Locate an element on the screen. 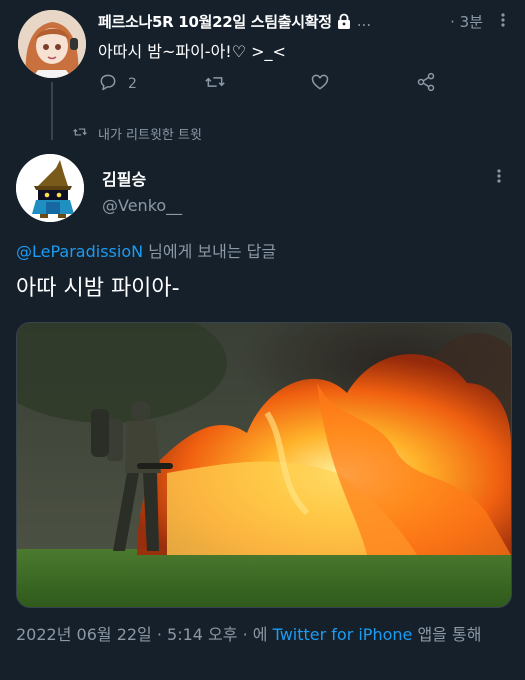 The height and width of the screenshot is (680, 525). reply-count: 2 is located at coordinates (132, 84).